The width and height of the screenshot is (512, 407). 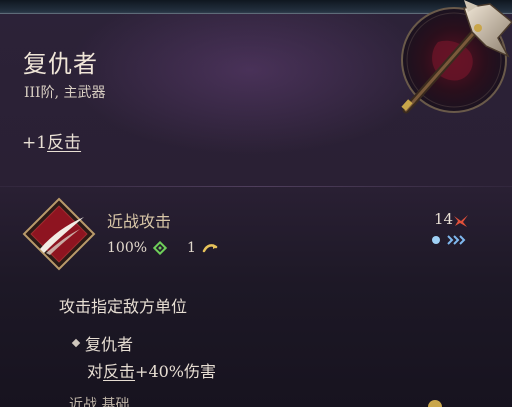 I want to click on counterattack-link: 反击, so click(x=64, y=143).